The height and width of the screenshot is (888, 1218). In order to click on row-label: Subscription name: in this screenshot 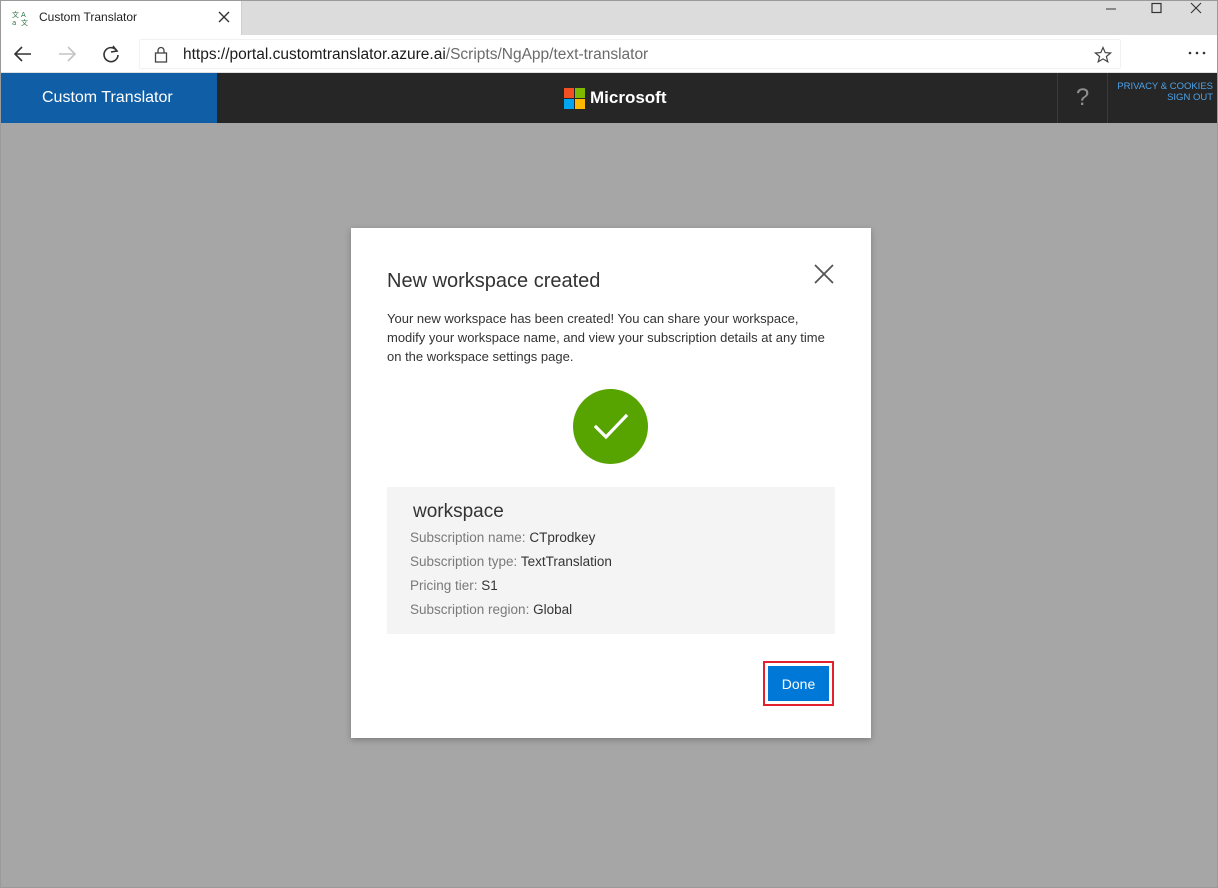, I will do `click(468, 537)`.